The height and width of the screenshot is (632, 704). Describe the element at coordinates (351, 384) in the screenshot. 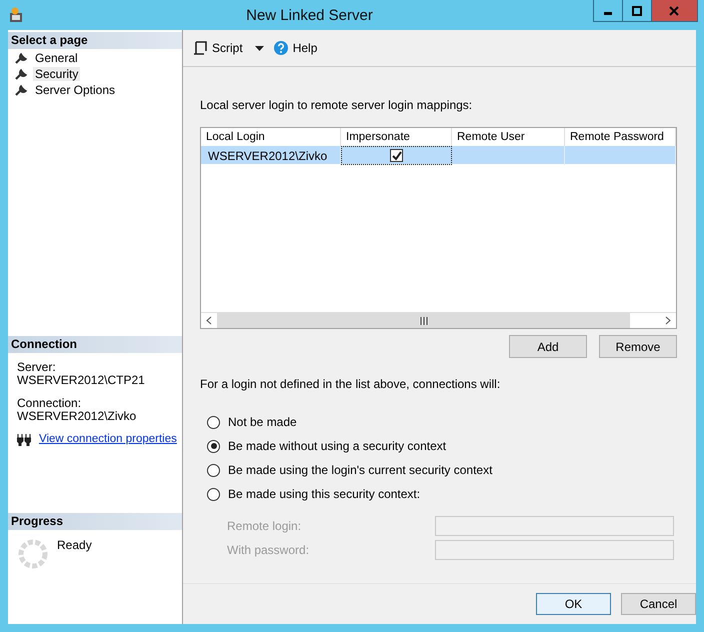

I see `section-label: For a login not defined in the list above, connections will:` at that location.